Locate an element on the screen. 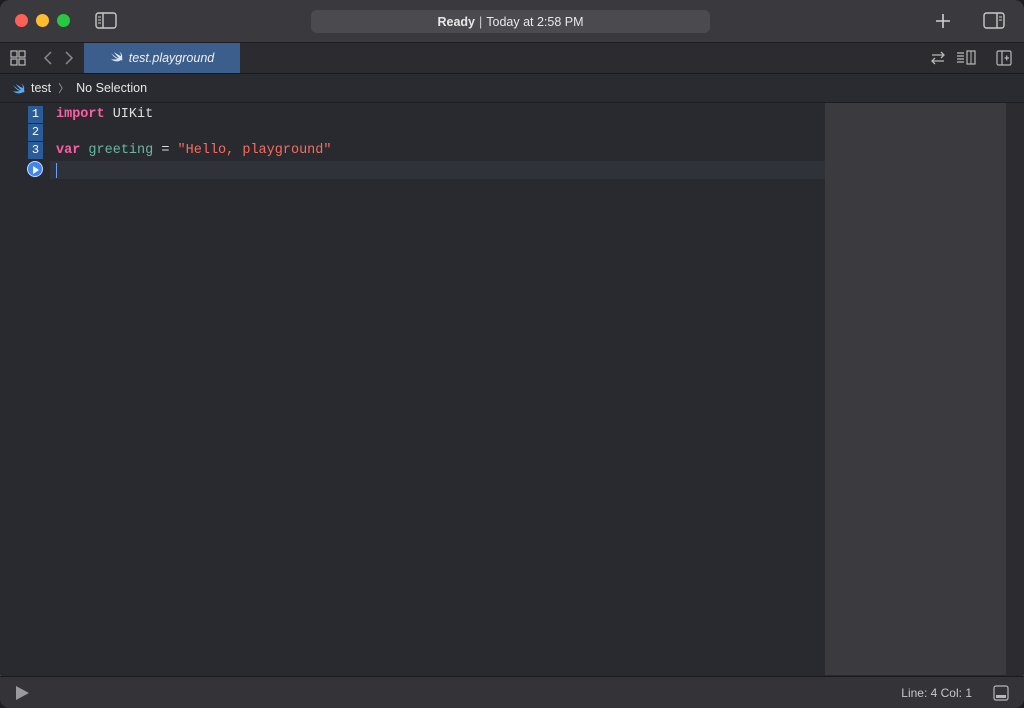 This screenshot has height=708, width=1024. tab-bar: test.playground is located at coordinates (512, 58).